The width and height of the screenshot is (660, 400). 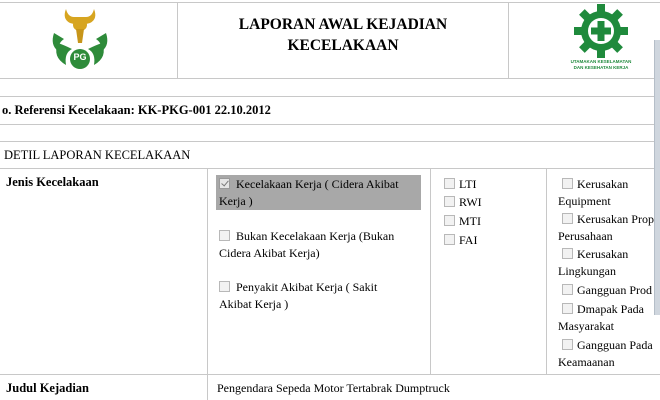 What do you see at coordinates (343, 45) in the screenshot?
I see `page-title-line2: KECELAKAAN` at bounding box center [343, 45].